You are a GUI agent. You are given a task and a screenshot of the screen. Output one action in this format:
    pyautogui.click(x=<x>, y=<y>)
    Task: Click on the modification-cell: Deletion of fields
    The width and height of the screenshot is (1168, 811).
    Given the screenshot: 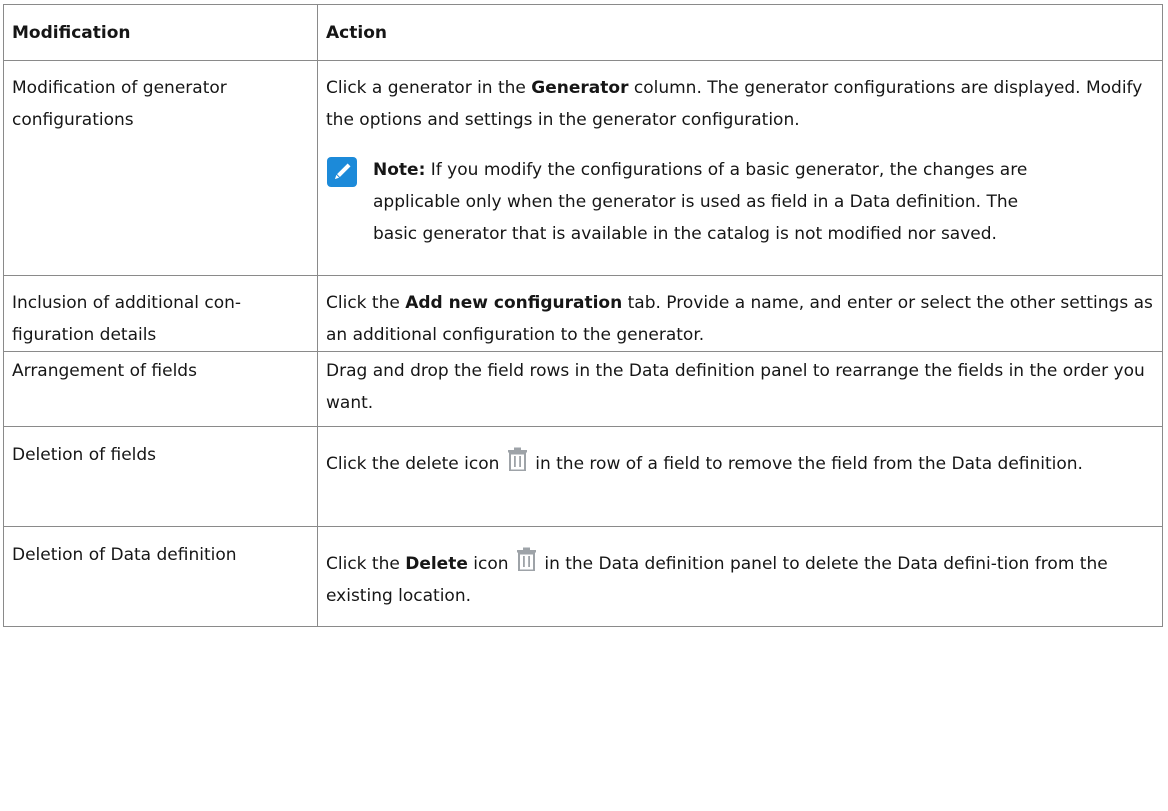 What is the action you would take?
    pyautogui.click(x=160, y=476)
    